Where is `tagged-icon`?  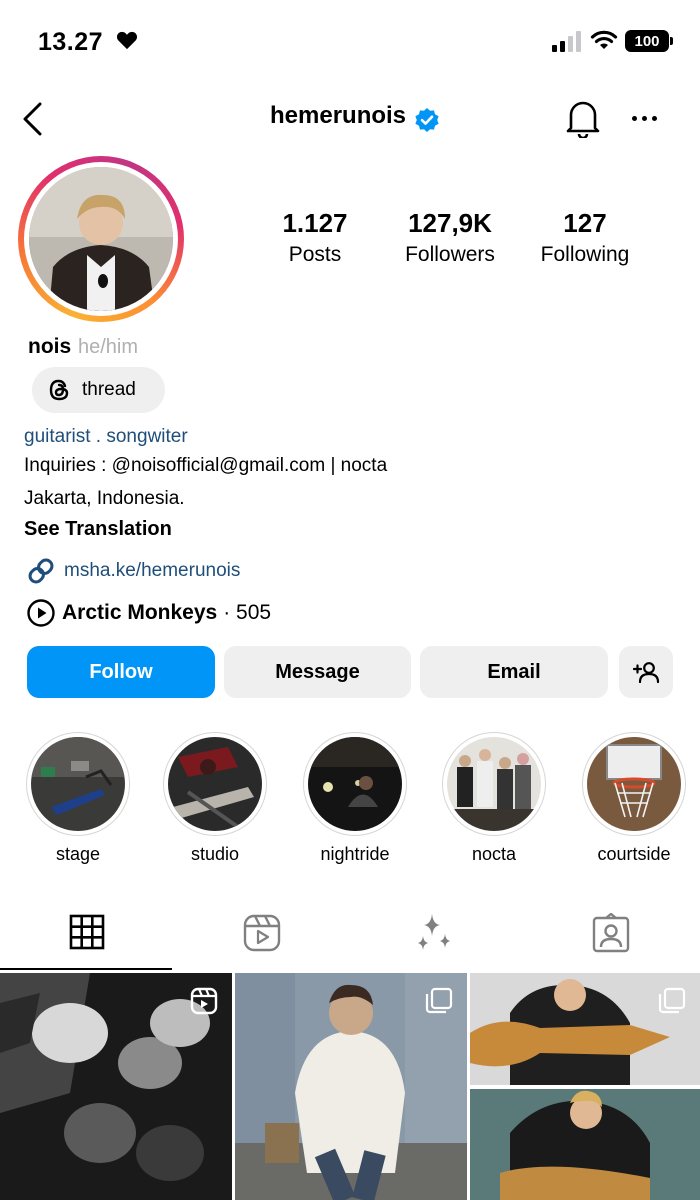 tagged-icon is located at coordinates (611, 933).